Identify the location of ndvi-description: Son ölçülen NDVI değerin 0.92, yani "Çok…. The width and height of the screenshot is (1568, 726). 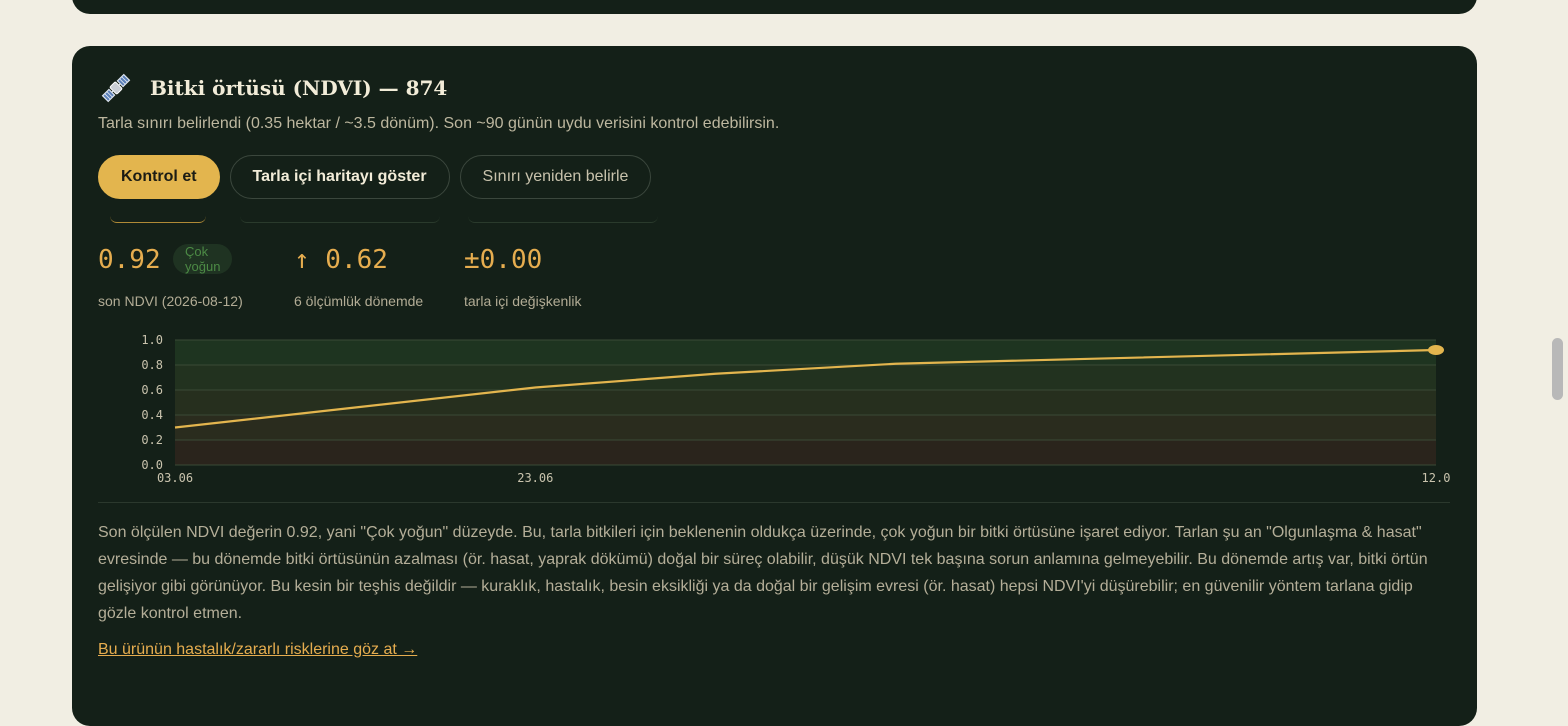
(763, 573).